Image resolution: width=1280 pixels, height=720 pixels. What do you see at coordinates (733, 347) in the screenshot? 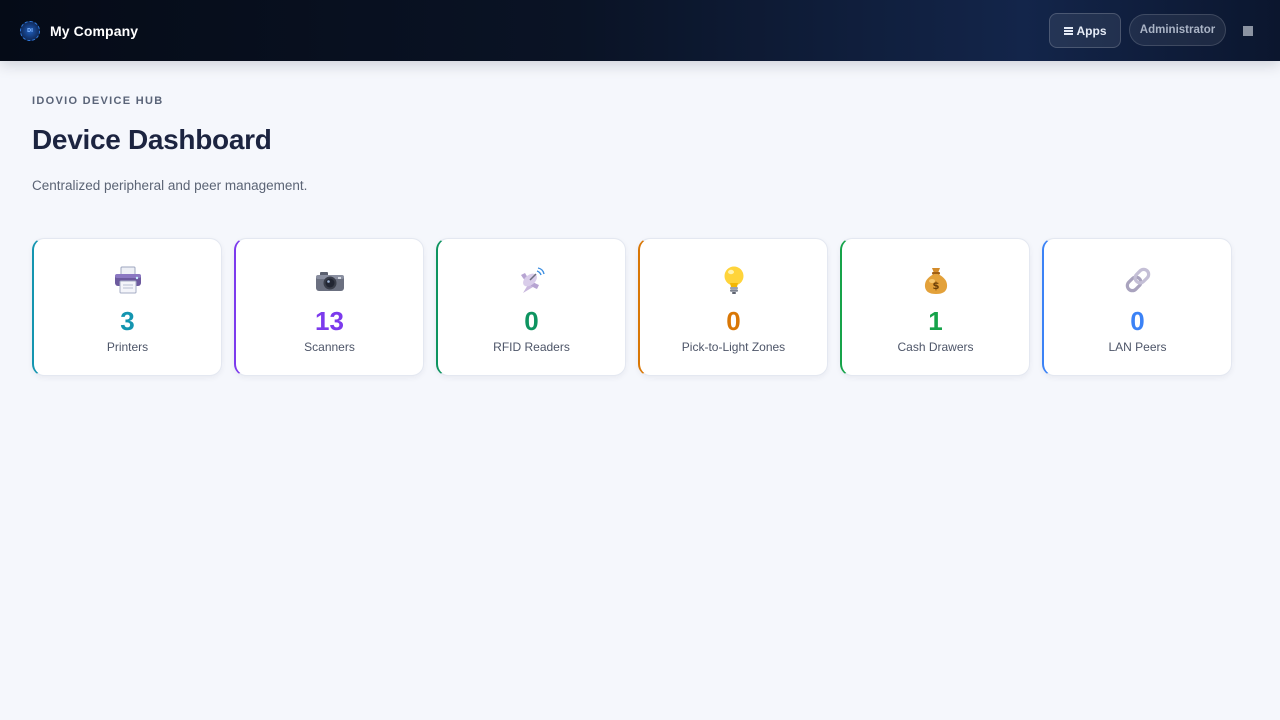
I see `pick-to-light-zones-label: Pick-to-Light Zones` at bounding box center [733, 347].